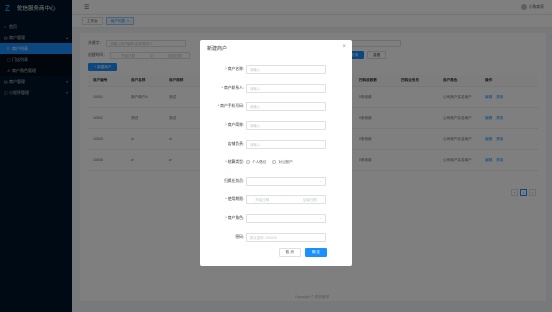  What do you see at coordinates (285, 161) in the screenshot?
I see `radio-label: 对公账户` at bounding box center [285, 161].